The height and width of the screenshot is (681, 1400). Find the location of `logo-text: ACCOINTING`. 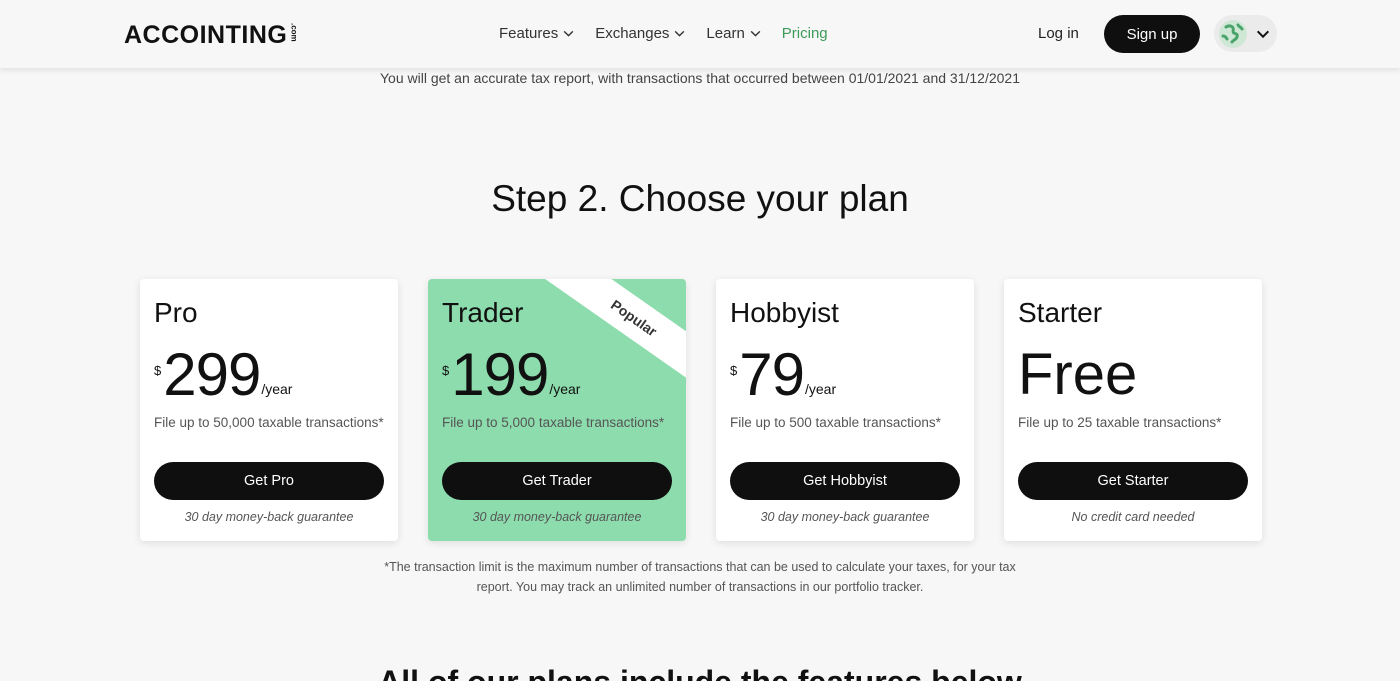

logo-text: ACCOINTING is located at coordinates (206, 35).